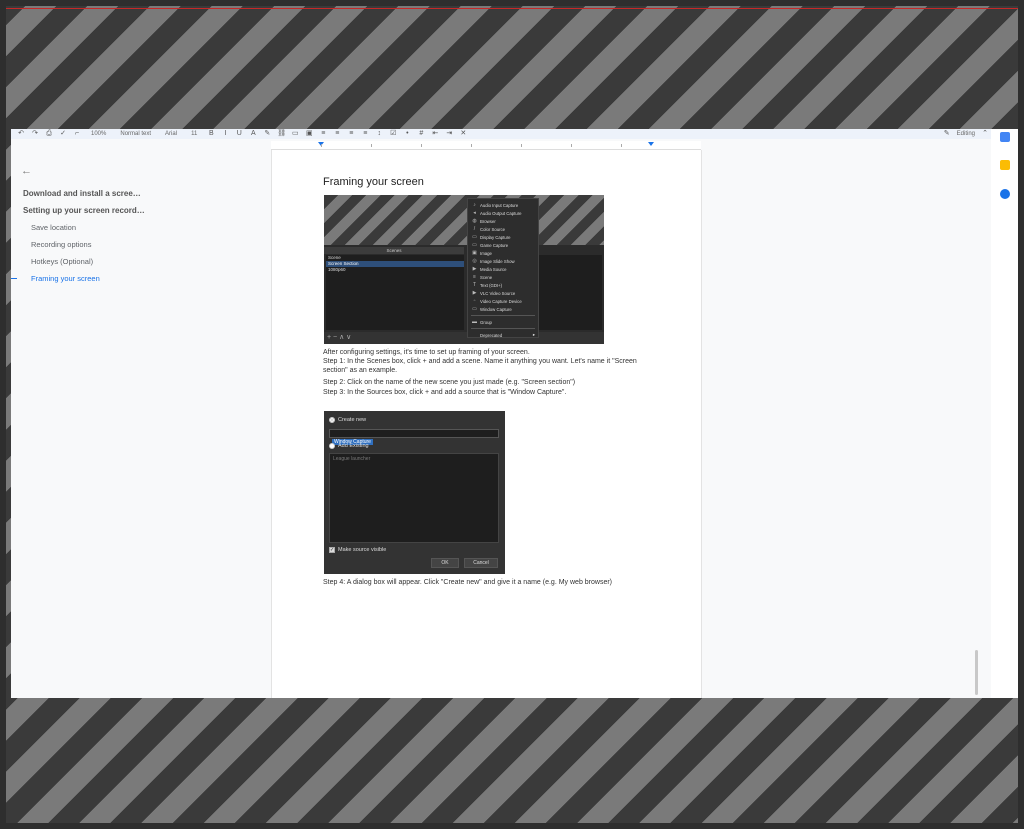  I want to click on ruler, so click(486, 145).